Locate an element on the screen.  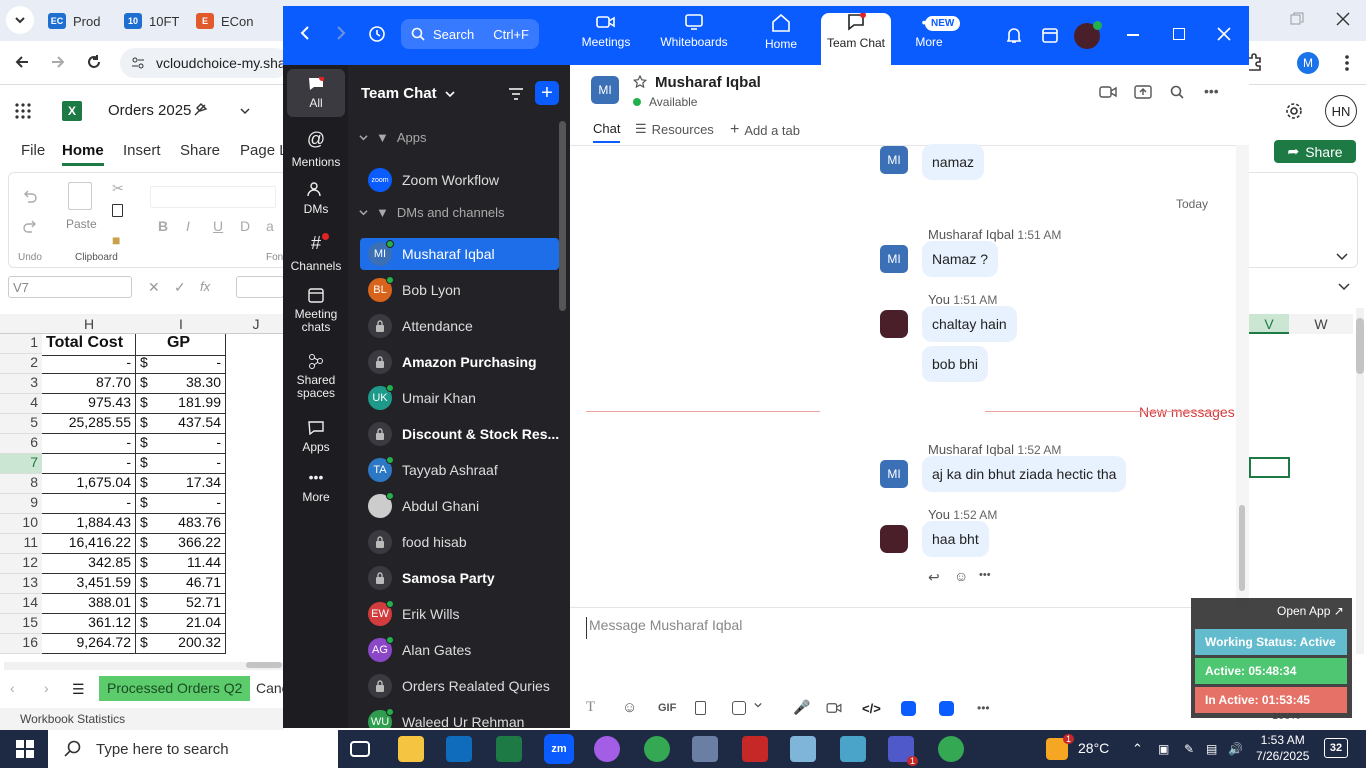
rail-more: ••• More is located at coordinates (316, 486).